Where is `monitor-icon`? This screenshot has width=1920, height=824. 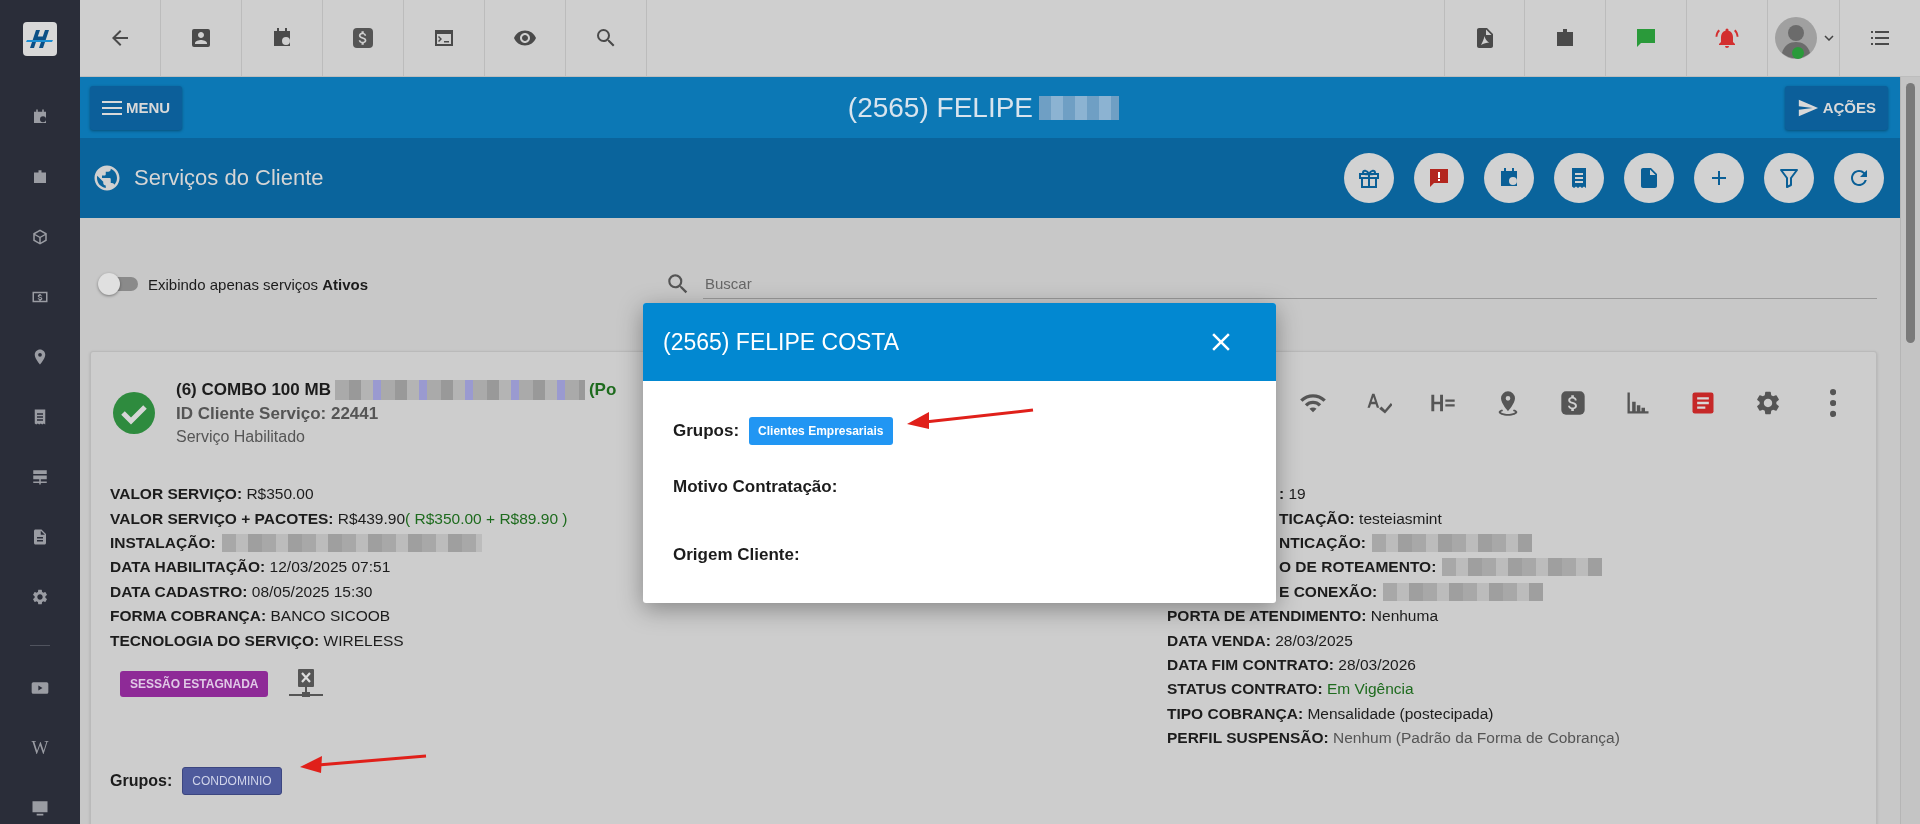
monitor-icon is located at coordinates (40, 808).